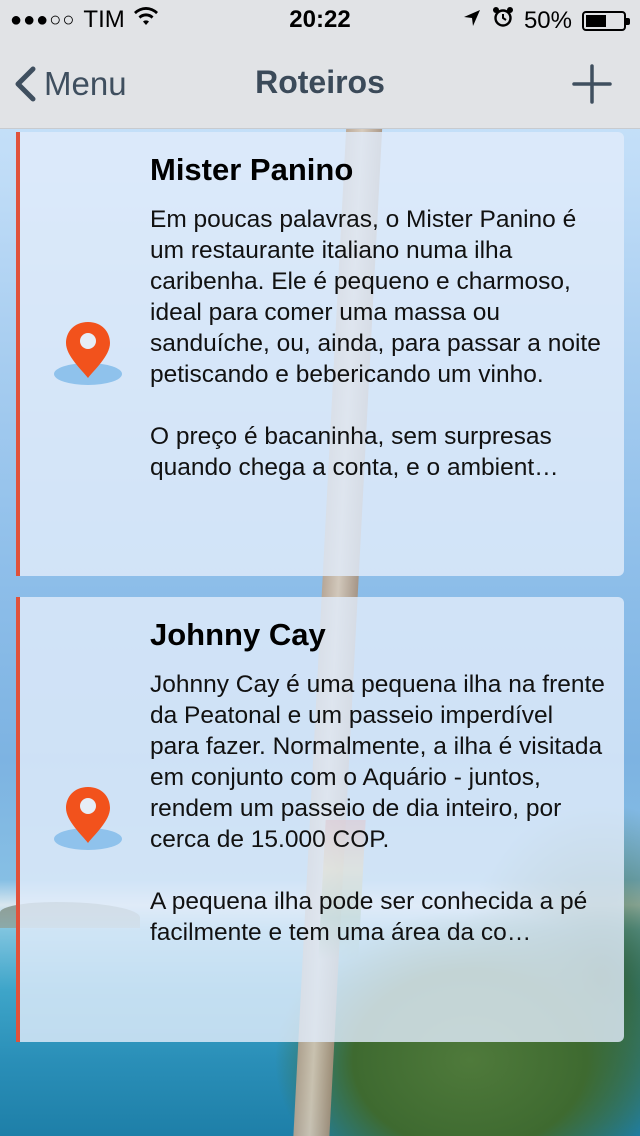 The width and height of the screenshot is (640, 1136). I want to click on battery-percent: 50%, so click(547, 20).